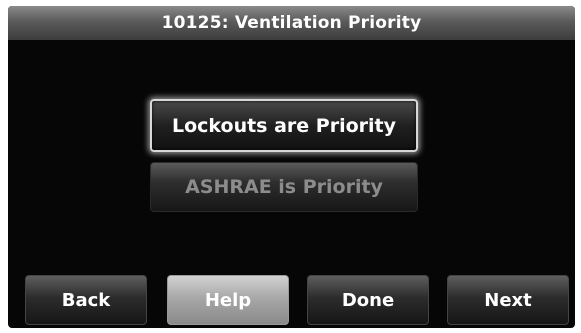 The image size is (581, 333). I want to click on help-button: Help, so click(228, 300).